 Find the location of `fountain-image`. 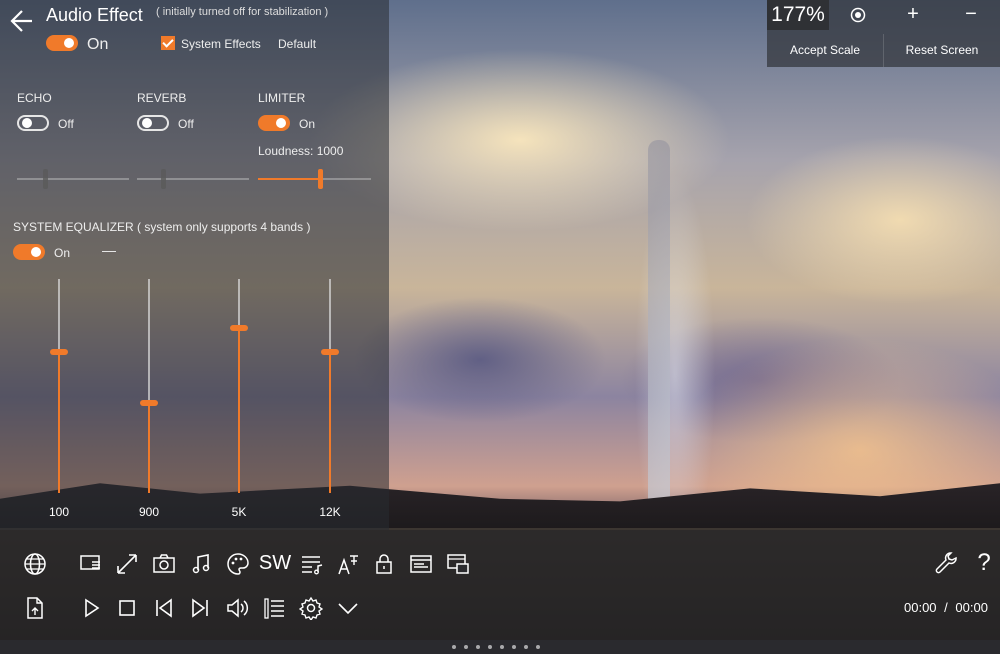

fountain-image is located at coordinates (675, 335).